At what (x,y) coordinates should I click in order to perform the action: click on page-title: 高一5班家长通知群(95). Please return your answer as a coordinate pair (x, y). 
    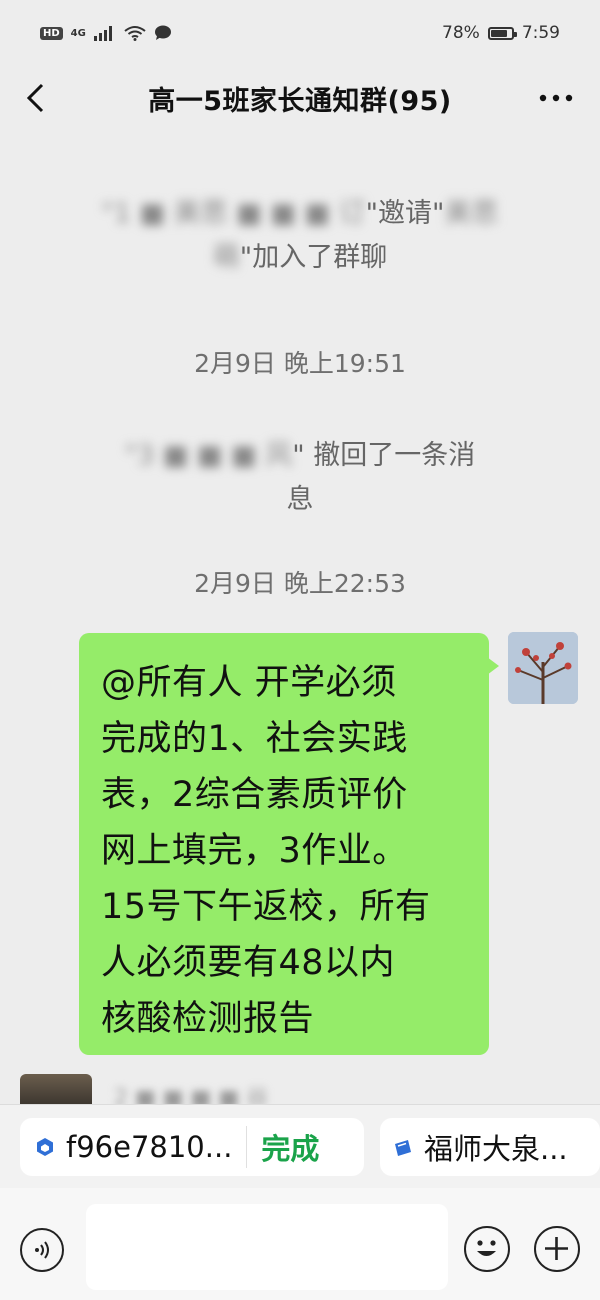
    Looking at the image, I should click on (300, 101).